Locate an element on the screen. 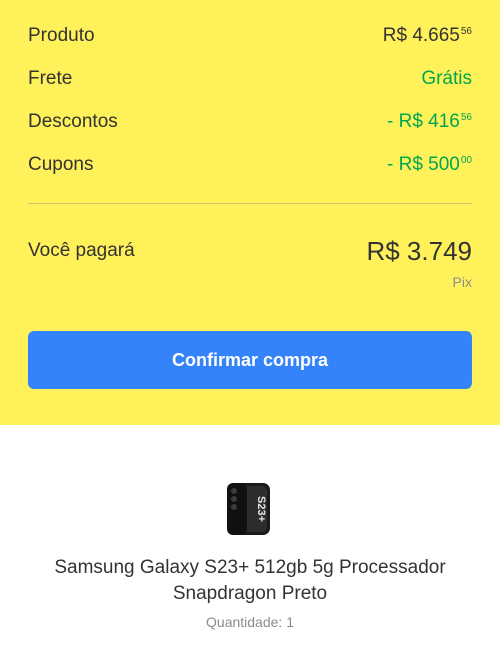 The height and width of the screenshot is (662, 500). shipping-value: Grátis is located at coordinates (446, 78).